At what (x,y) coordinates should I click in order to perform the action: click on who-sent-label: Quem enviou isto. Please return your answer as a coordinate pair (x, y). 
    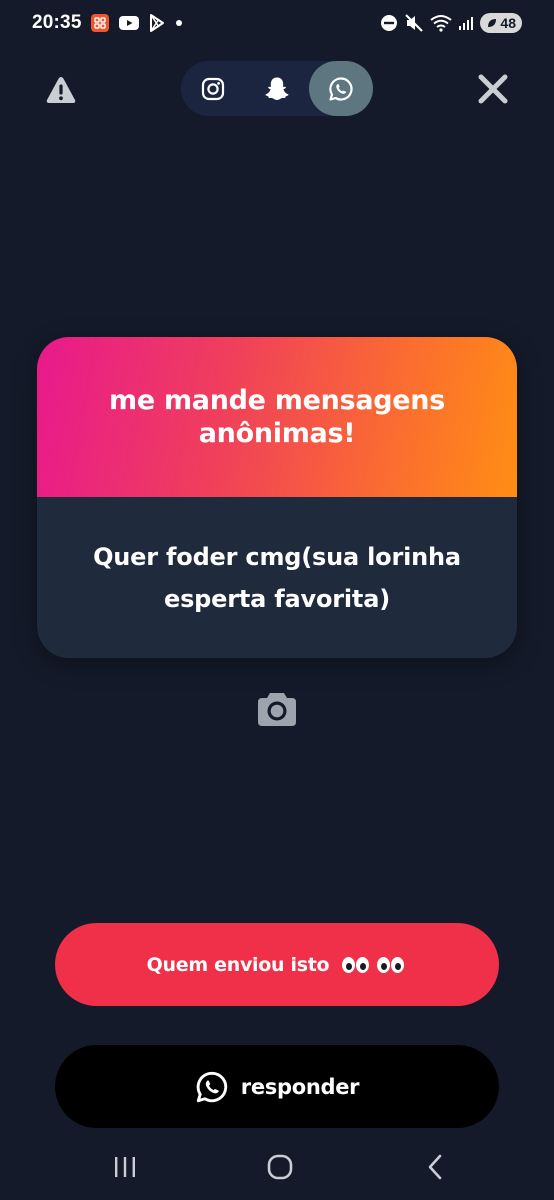
    Looking at the image, I should click on (238, 964).